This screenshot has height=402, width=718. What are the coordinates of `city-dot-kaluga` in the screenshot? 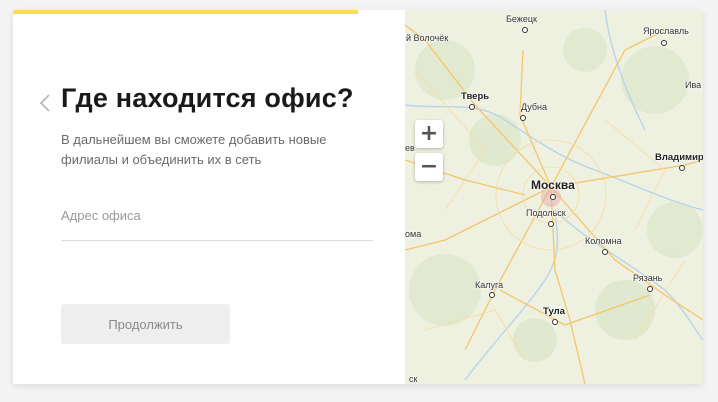 It's located at (492, 295).